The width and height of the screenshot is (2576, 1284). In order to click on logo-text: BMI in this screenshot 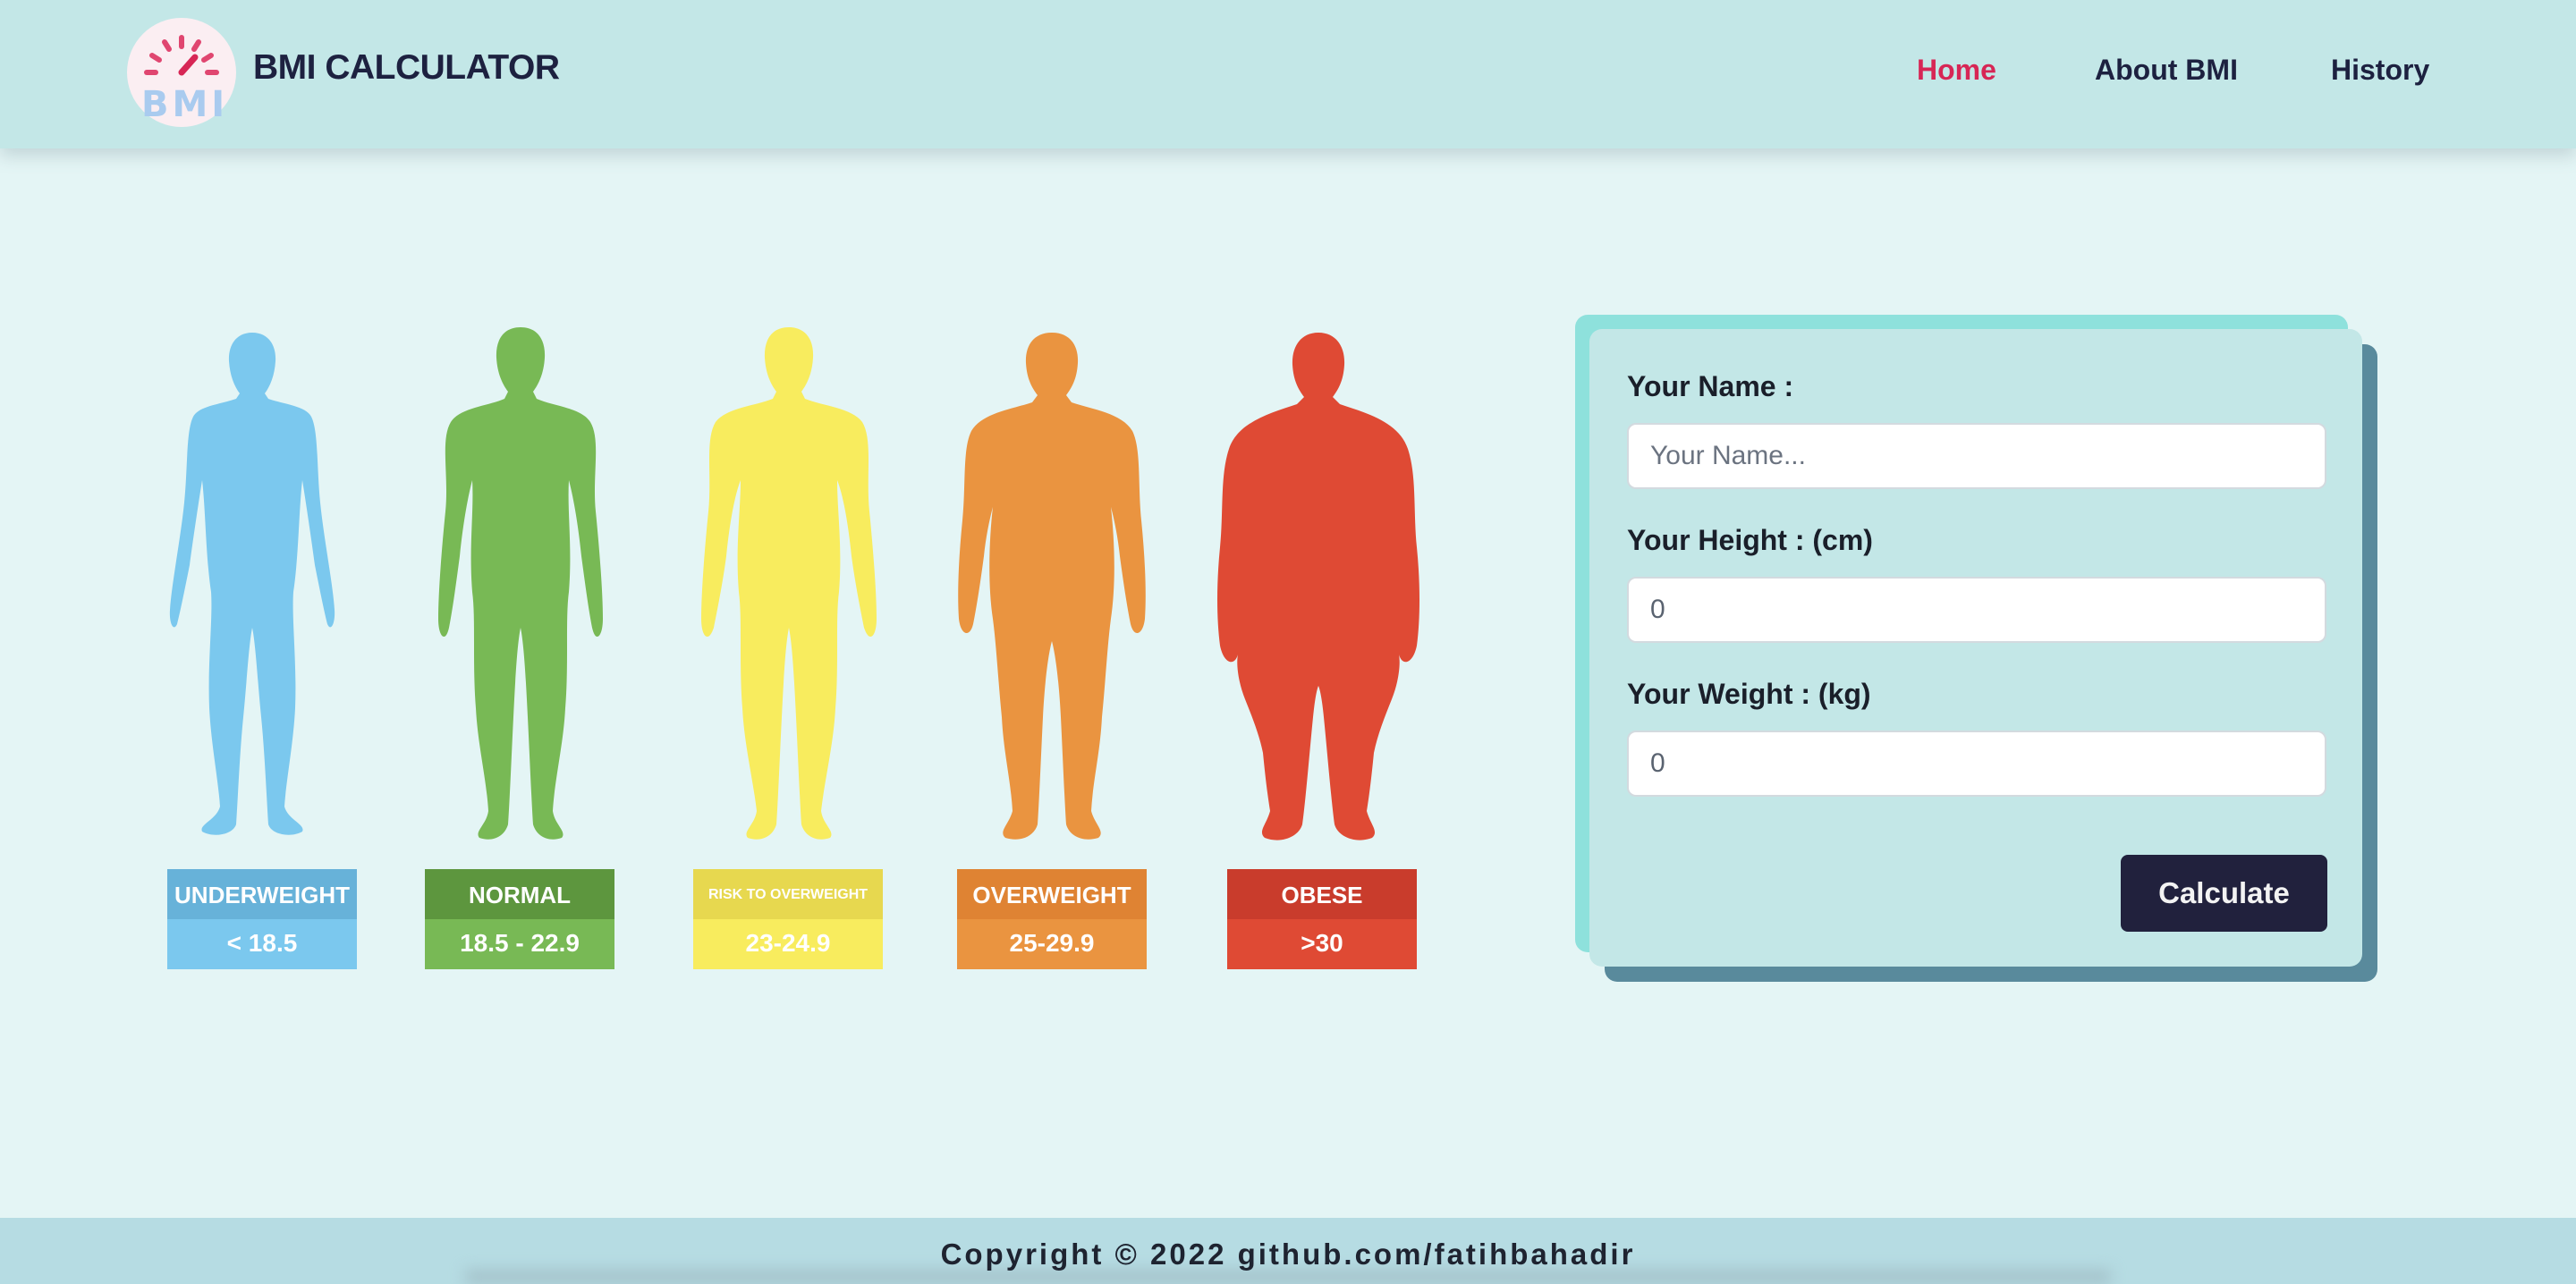, I will do `click(185, 105)`.